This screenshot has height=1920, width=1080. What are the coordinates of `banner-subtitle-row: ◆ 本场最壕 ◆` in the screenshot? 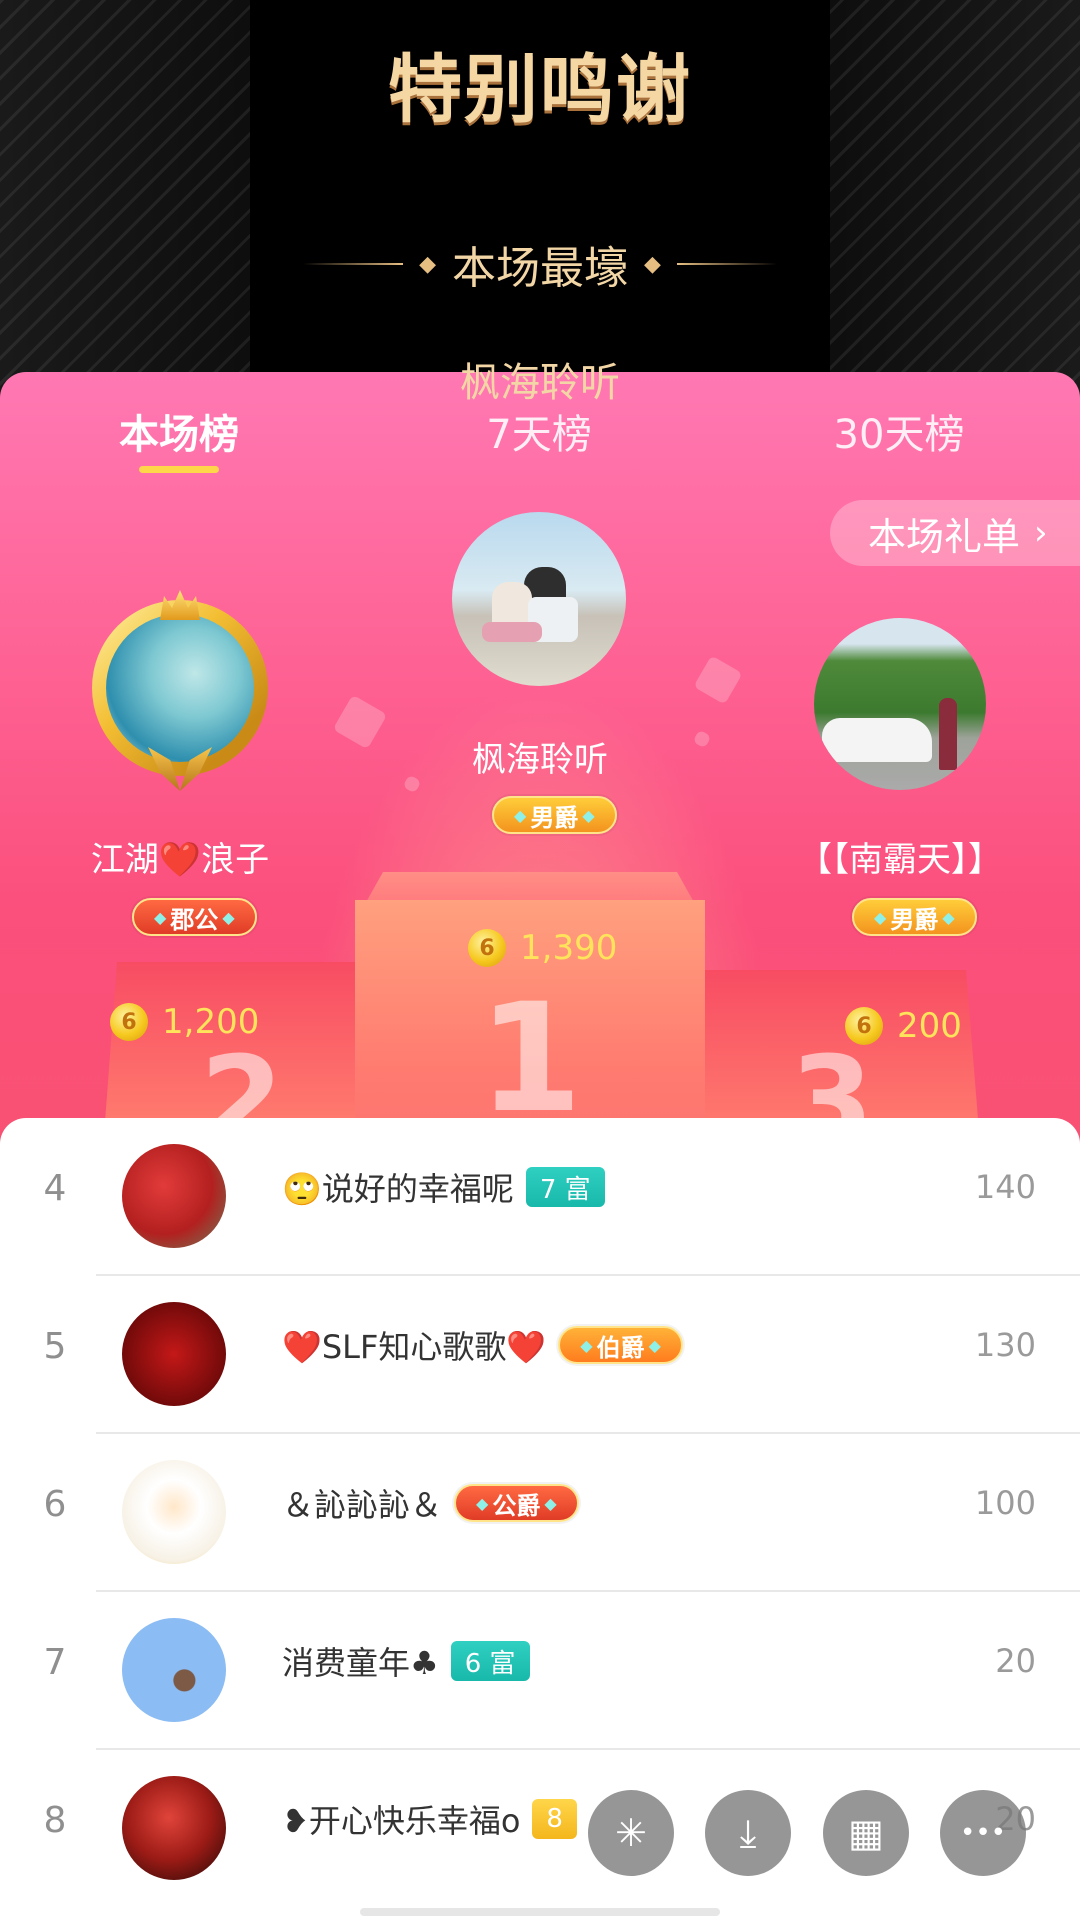 It's located at (540, 264).